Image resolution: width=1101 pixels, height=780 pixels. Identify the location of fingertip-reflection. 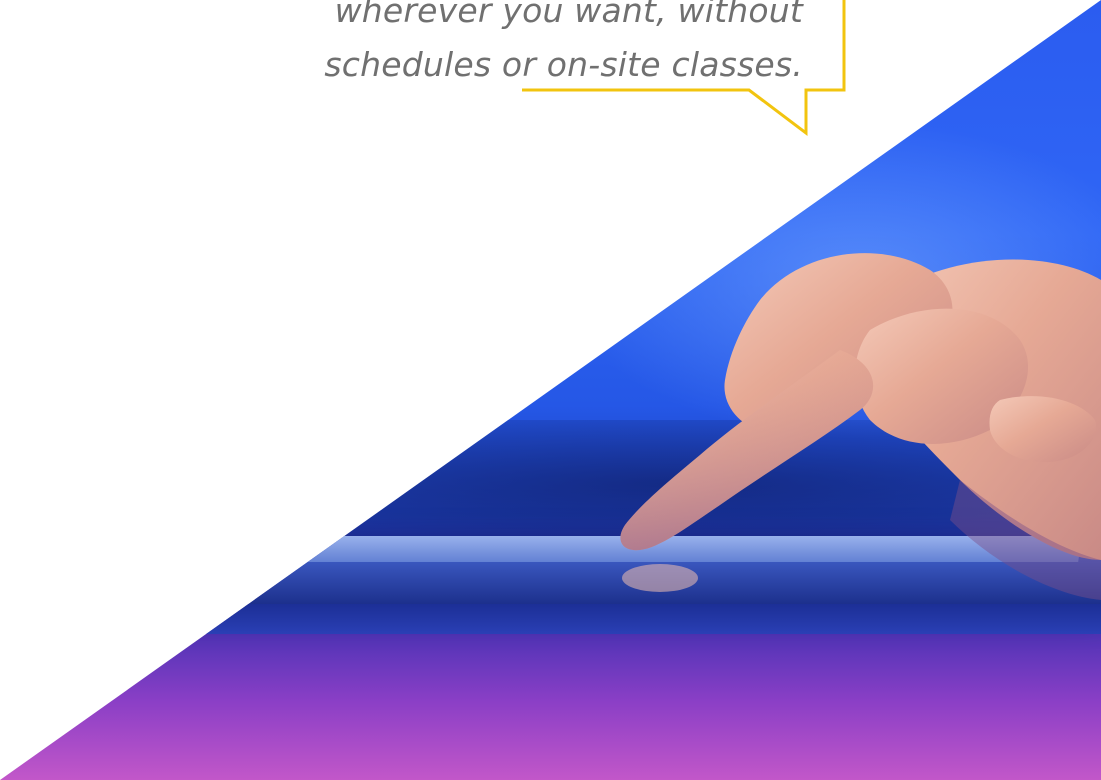
(660, 578).